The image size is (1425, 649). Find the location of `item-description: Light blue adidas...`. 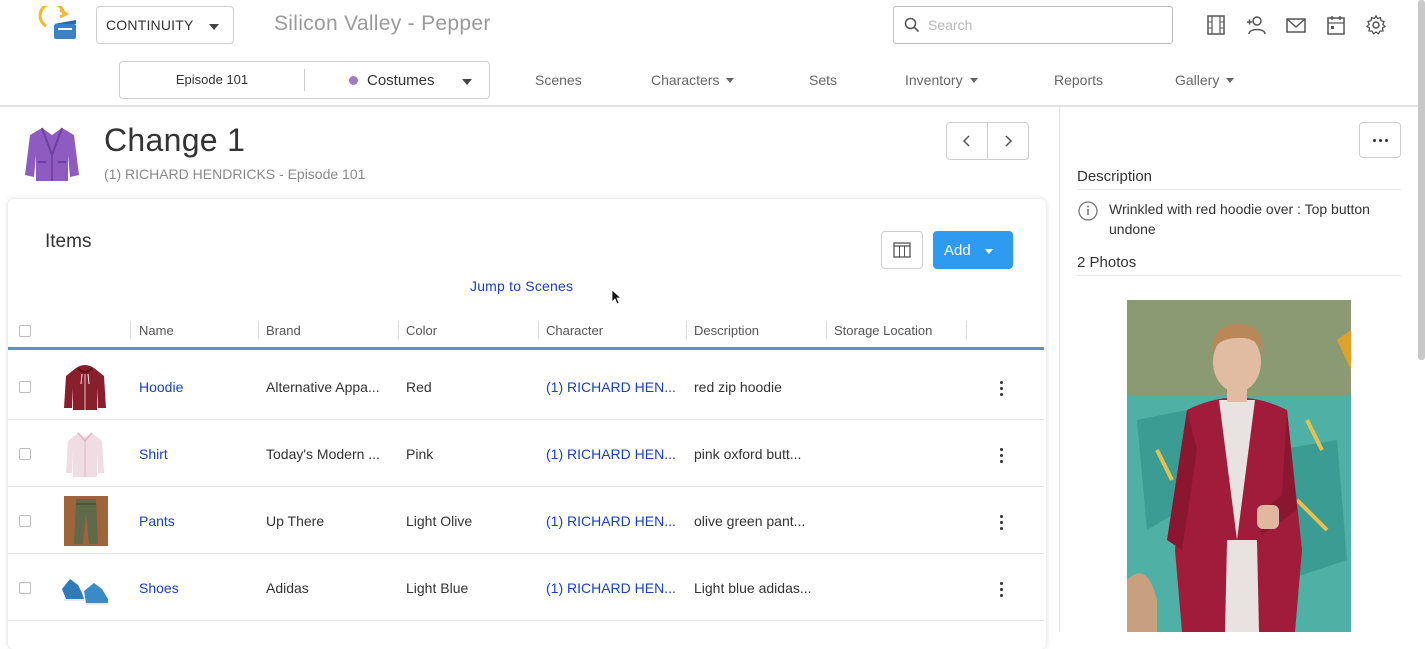

item-description: Light blue adidas... is located at coordinates (753, 588).